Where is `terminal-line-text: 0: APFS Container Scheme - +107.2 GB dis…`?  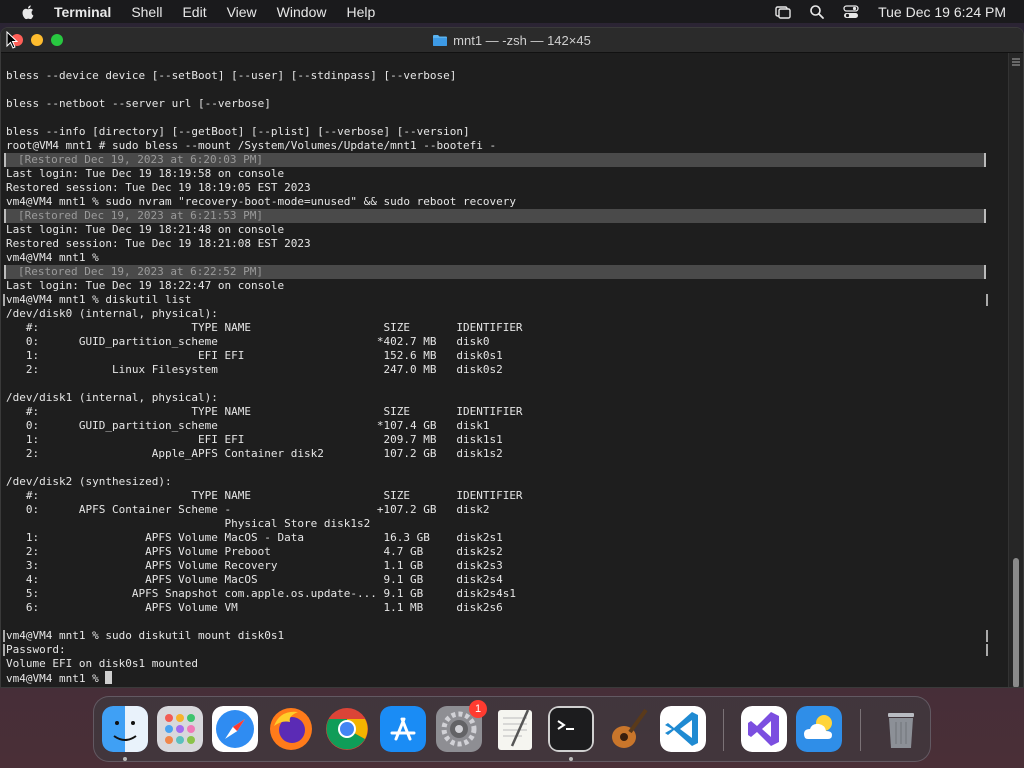 terminal-line-text: 0: APFS Container Scheme - +107.2 GB dis… is located at coordinates (248, 509).